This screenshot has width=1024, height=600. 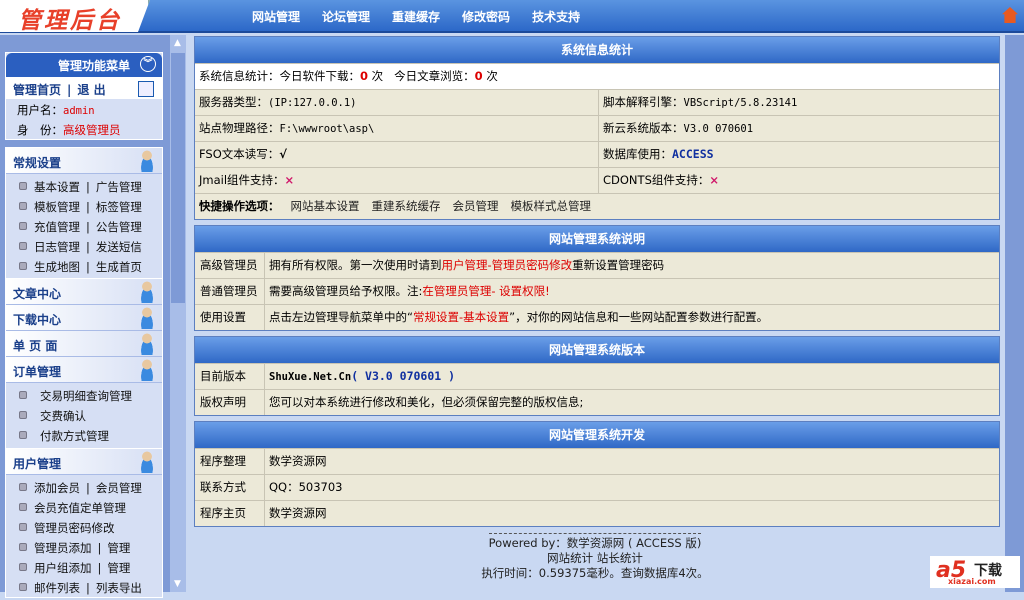 What do you see at coordinates (57, 187) in the screenshot?
I see `menu-basic-settings: 基本设置` at bounding box center [57, 187].